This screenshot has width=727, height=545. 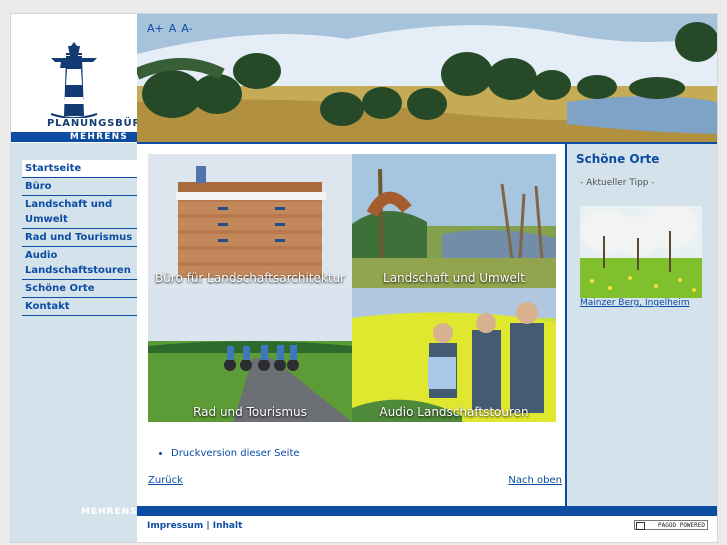 I want to click on pagod-badge: PAGOD POWERED, so click(x=671, y=525).